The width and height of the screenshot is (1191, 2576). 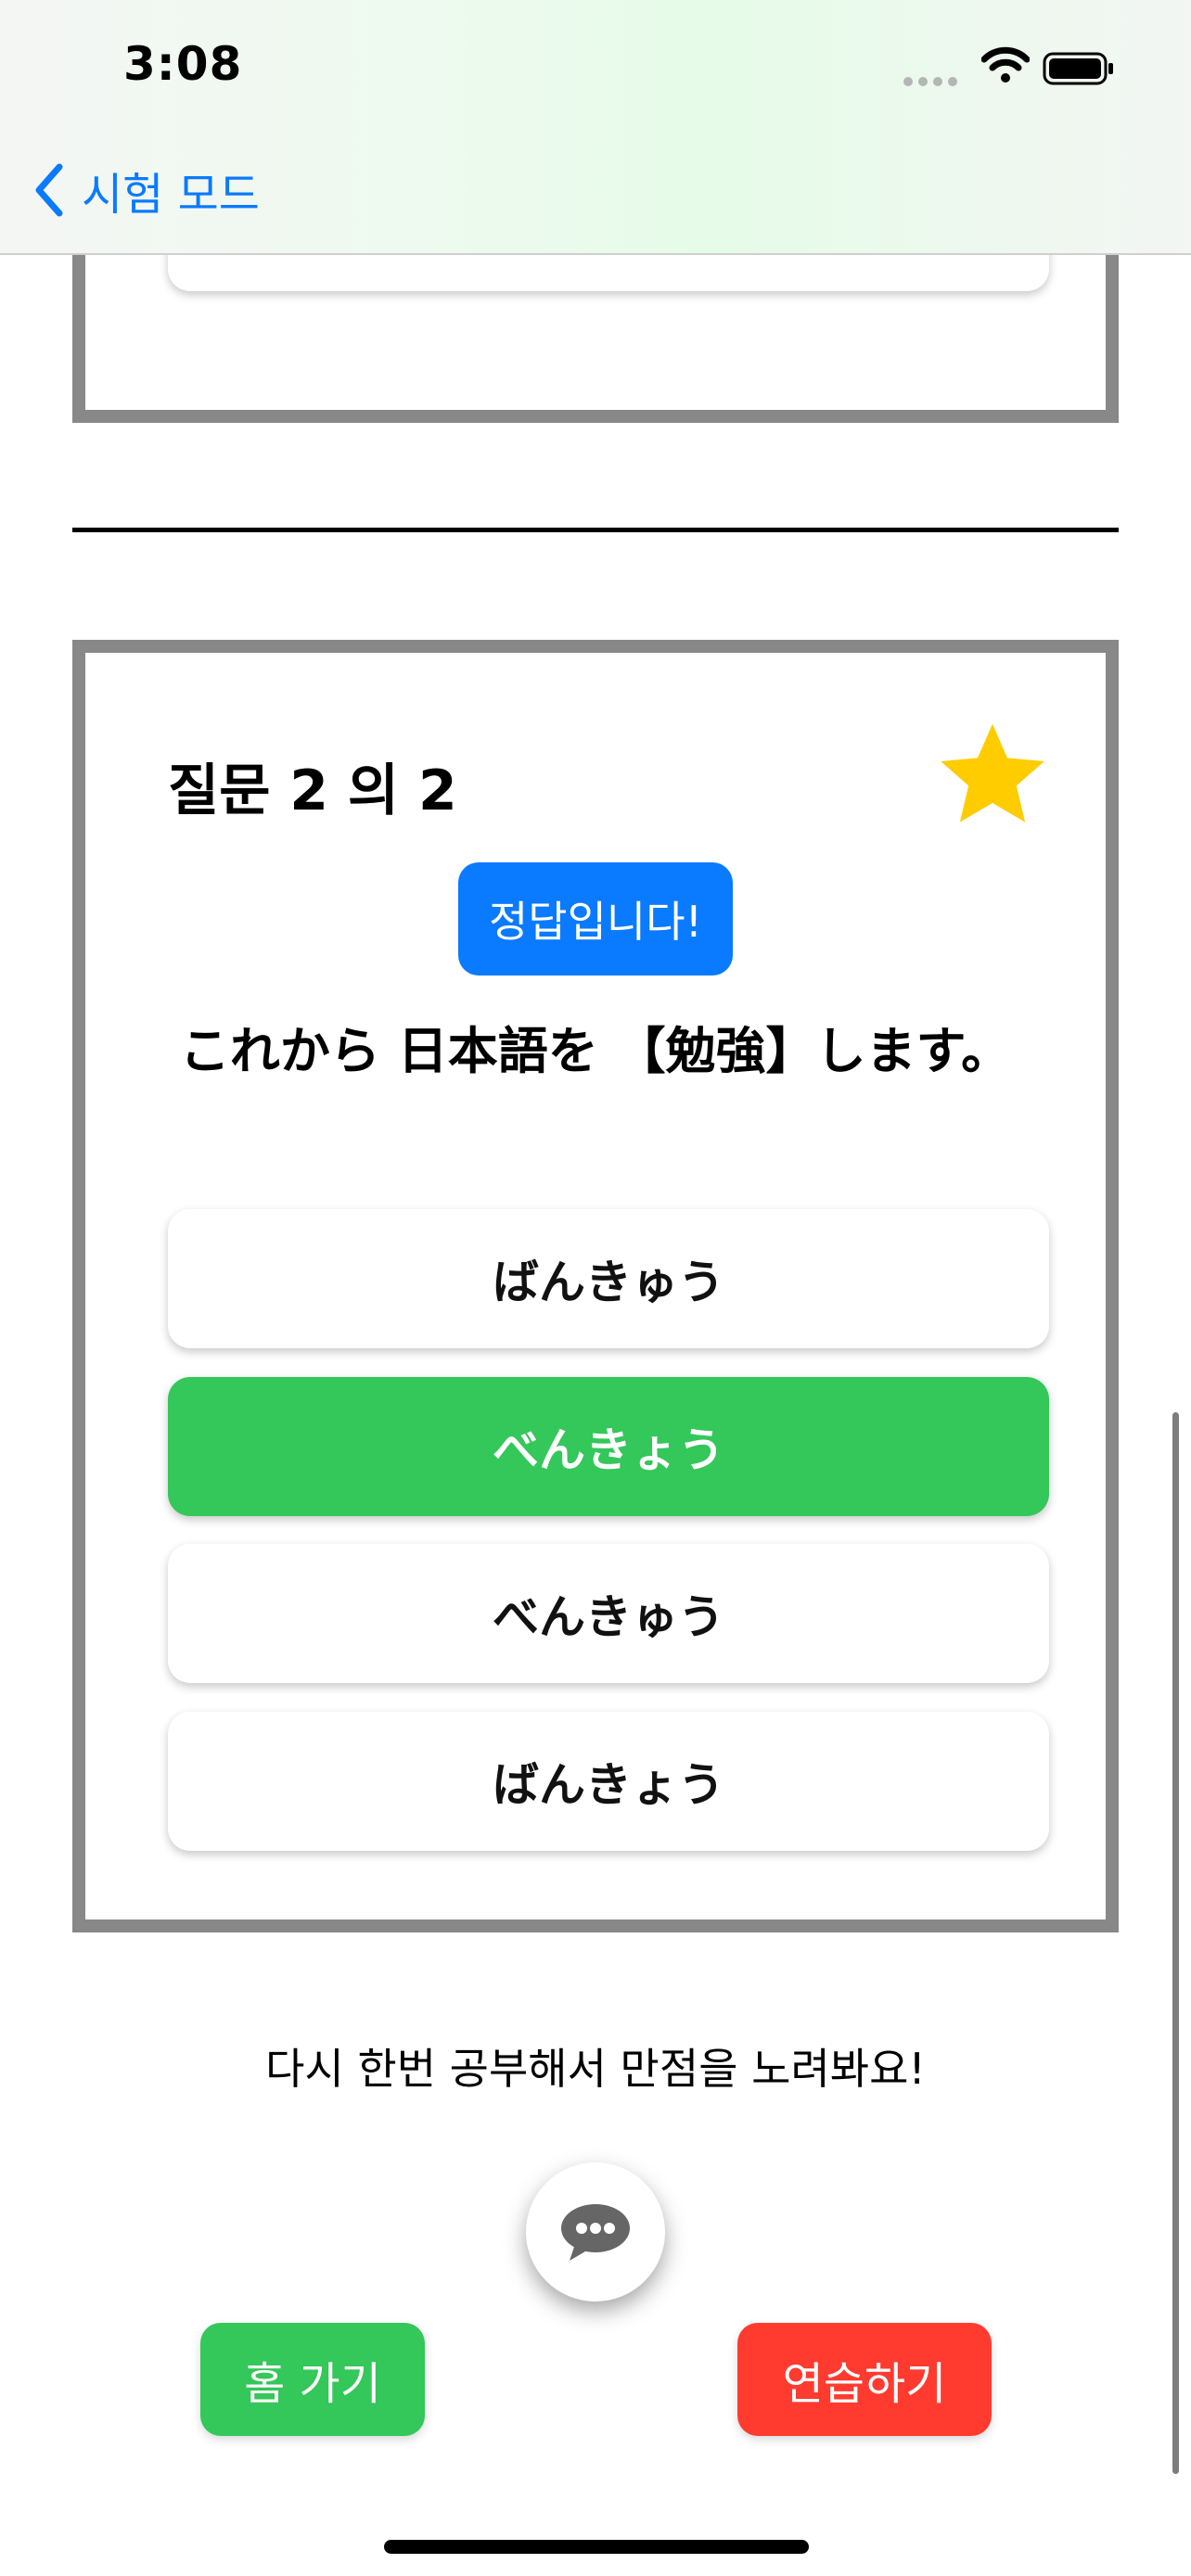 What do you see at coordinates (933, 81) in the screenshot?
I see `cellular-dots-icon` at bounding box center [933, 81].